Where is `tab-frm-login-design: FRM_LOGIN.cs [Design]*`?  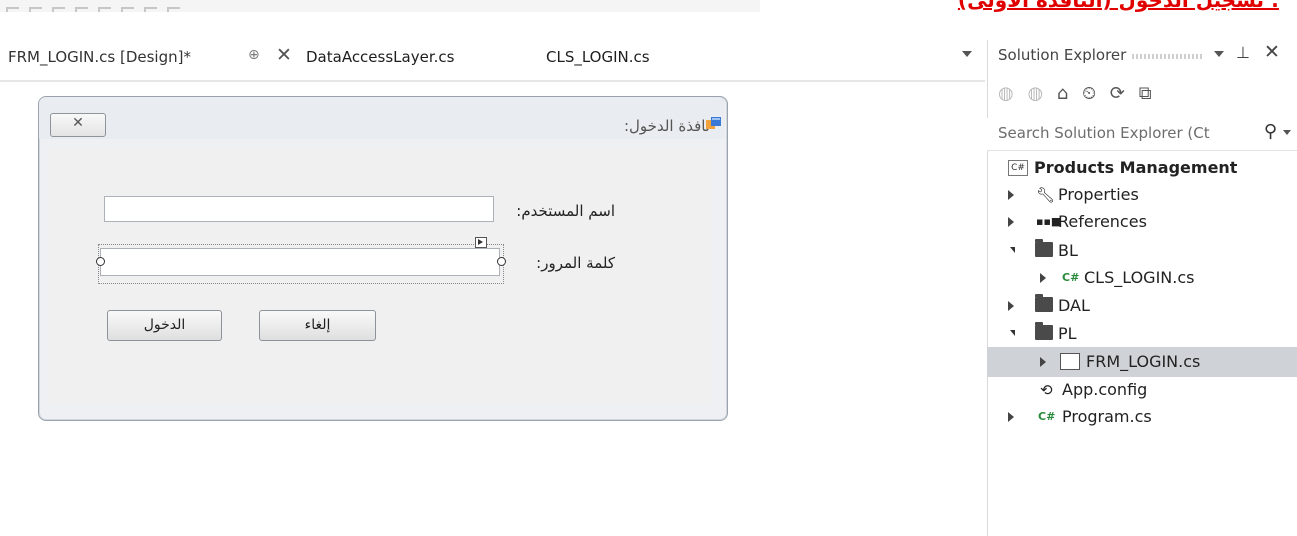
tab-frm-login-design: FRM_LOGIN.cs [Design]* is located at coordinates (99, 57).